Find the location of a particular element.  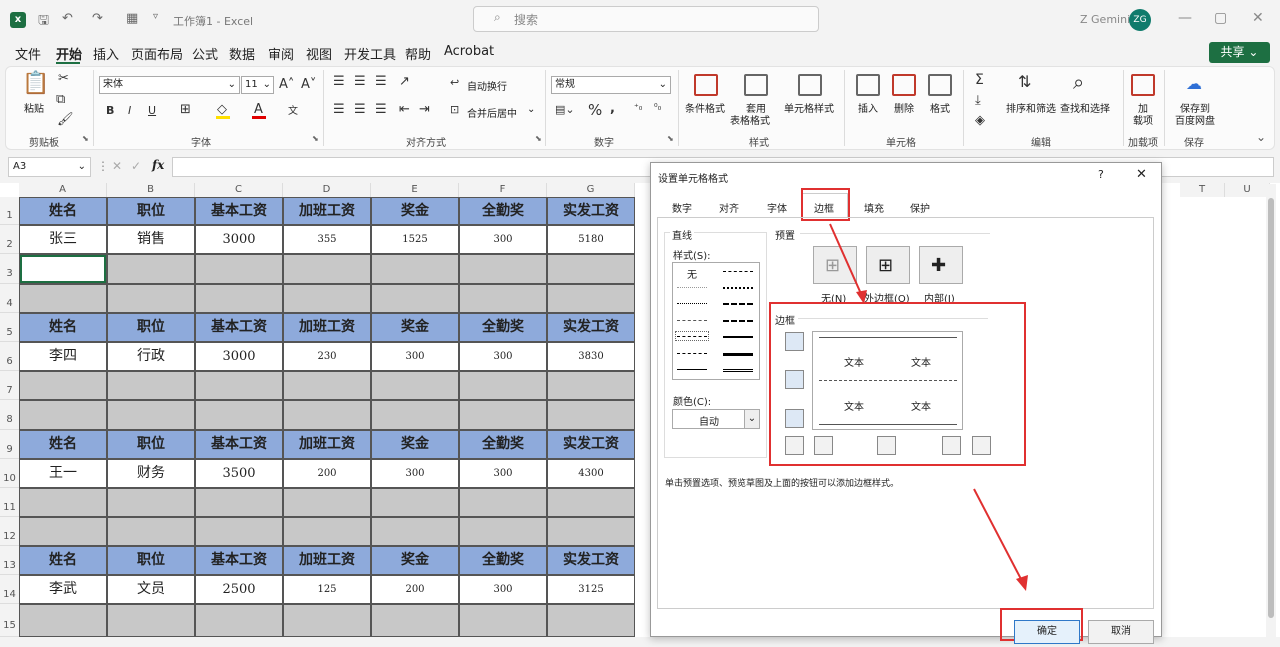

tab-font: 字体 is located at coordinates (777, 207).